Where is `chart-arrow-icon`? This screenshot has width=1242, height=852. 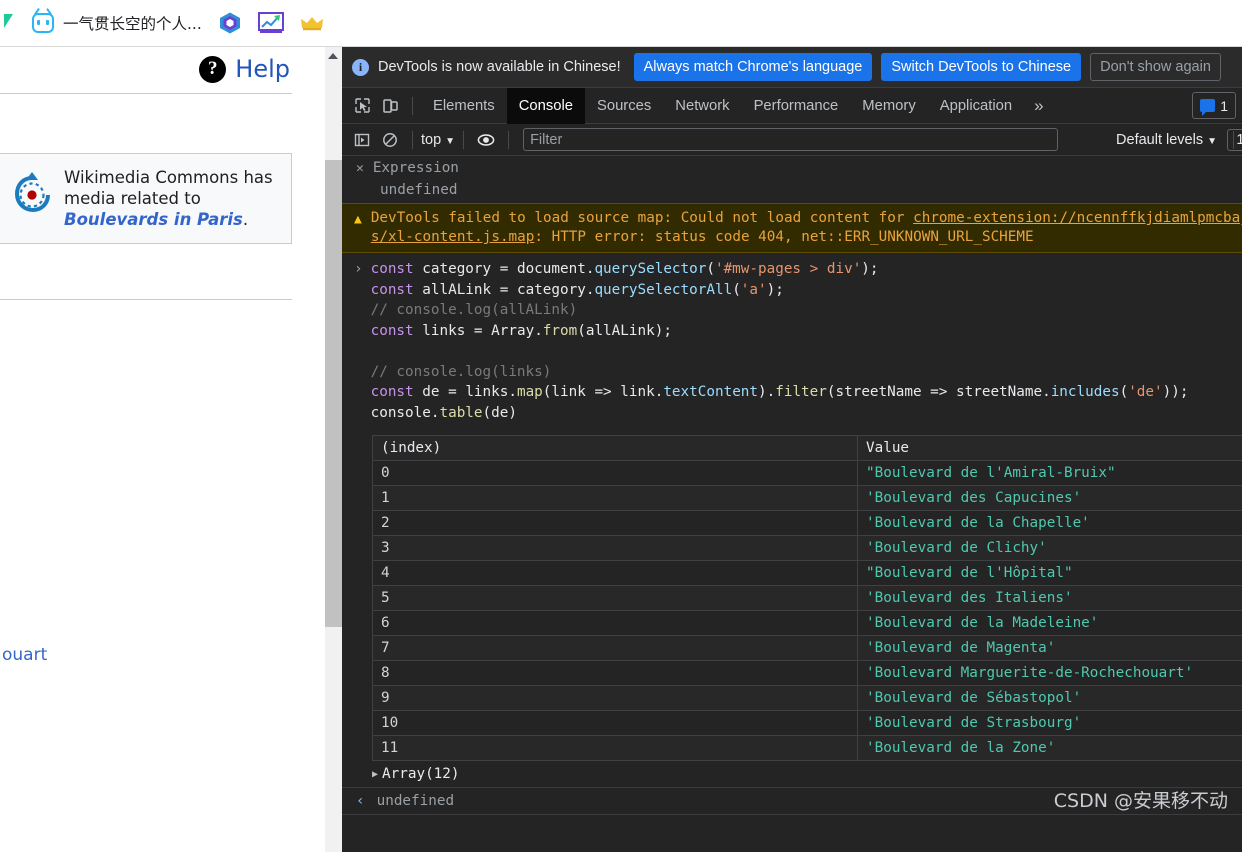
chart-arrow-icon is located at coordinates (270, 22).